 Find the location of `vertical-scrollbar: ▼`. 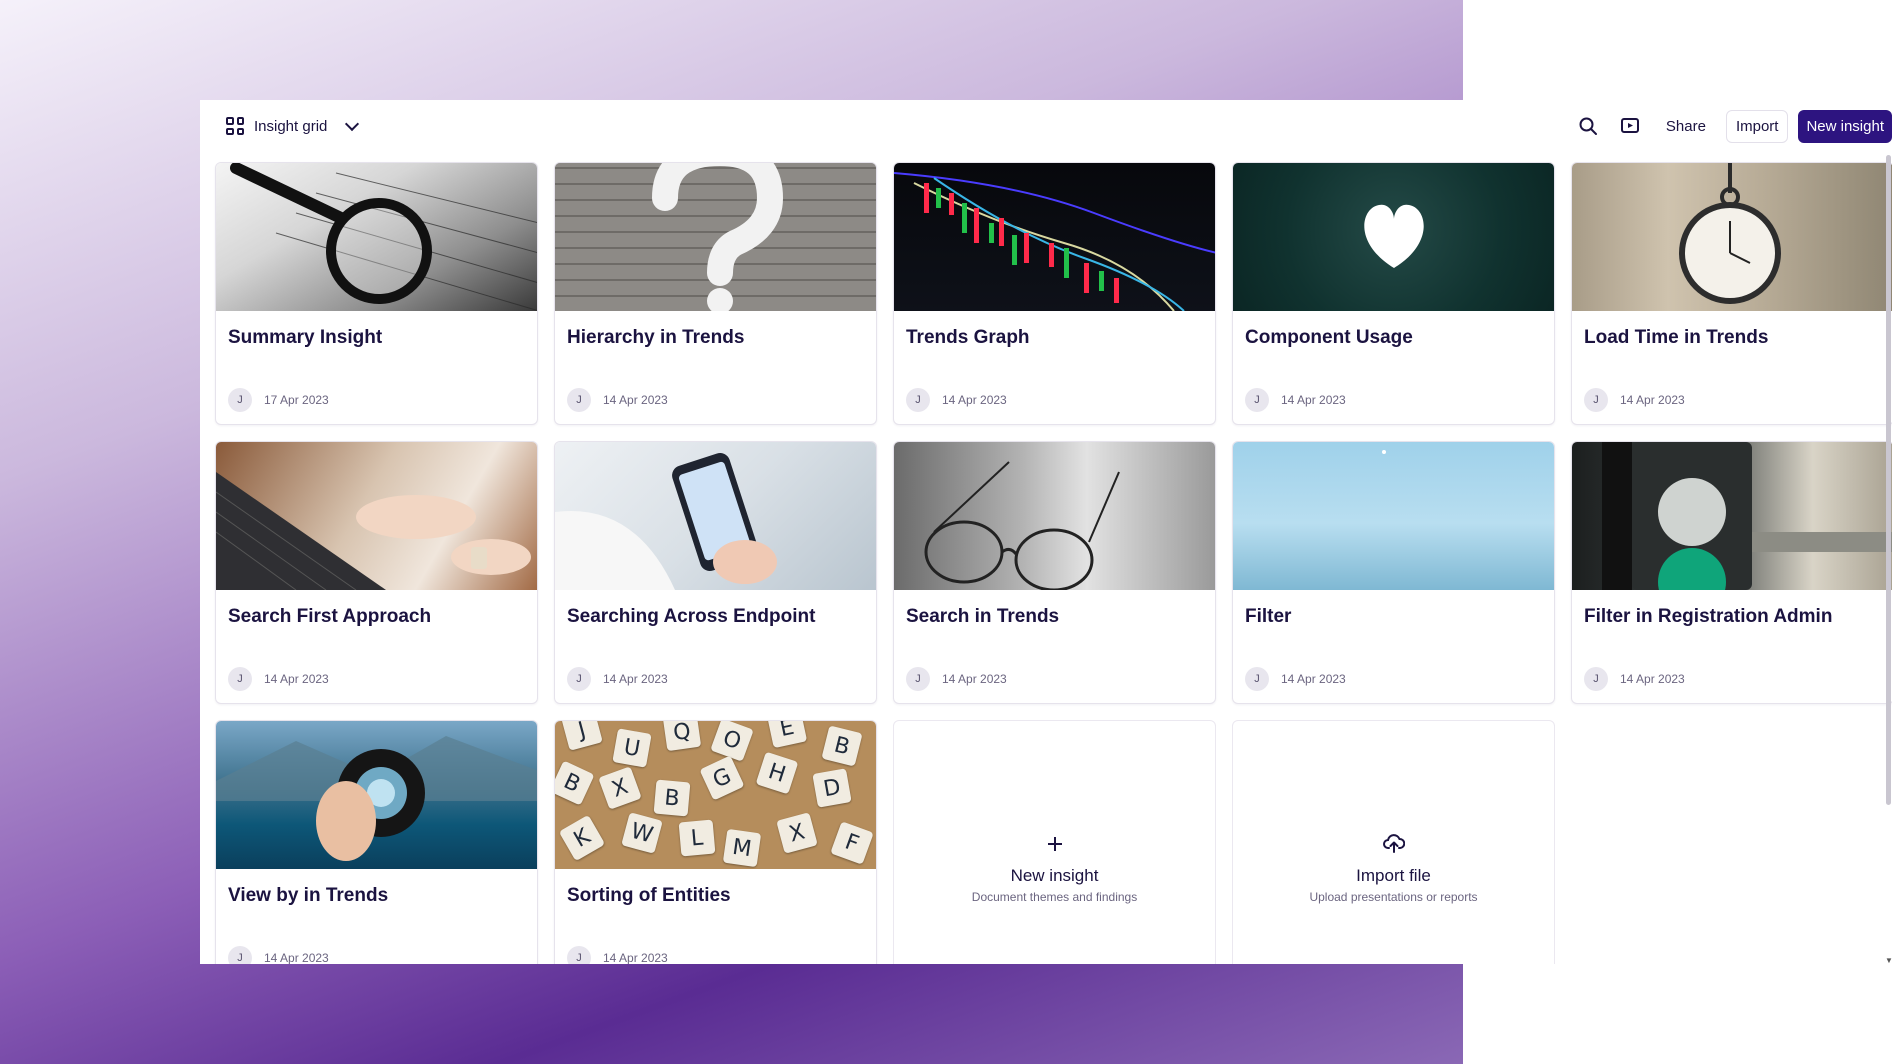

vertical-scrollbar: ▼ is located at coordinates (1888, 559).